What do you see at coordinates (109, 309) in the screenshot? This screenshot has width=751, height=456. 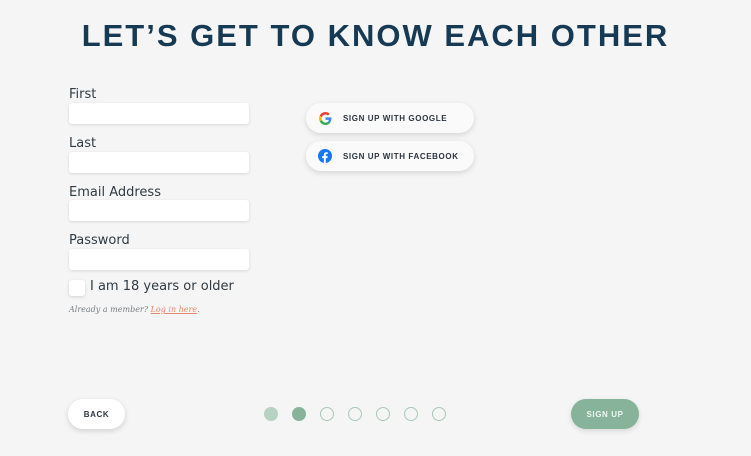 I see `already-member-label: Already a member?` at bounding box center [109, 309].